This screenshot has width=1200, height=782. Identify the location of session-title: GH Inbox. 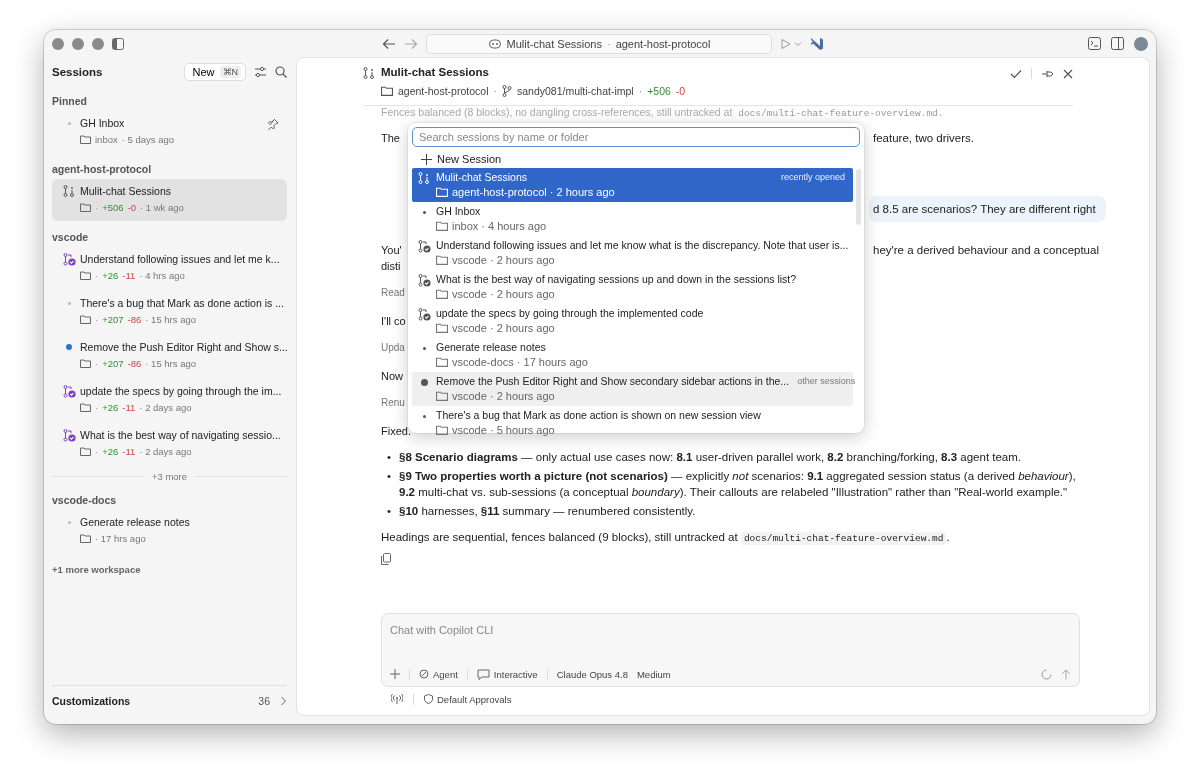
(103, 123).